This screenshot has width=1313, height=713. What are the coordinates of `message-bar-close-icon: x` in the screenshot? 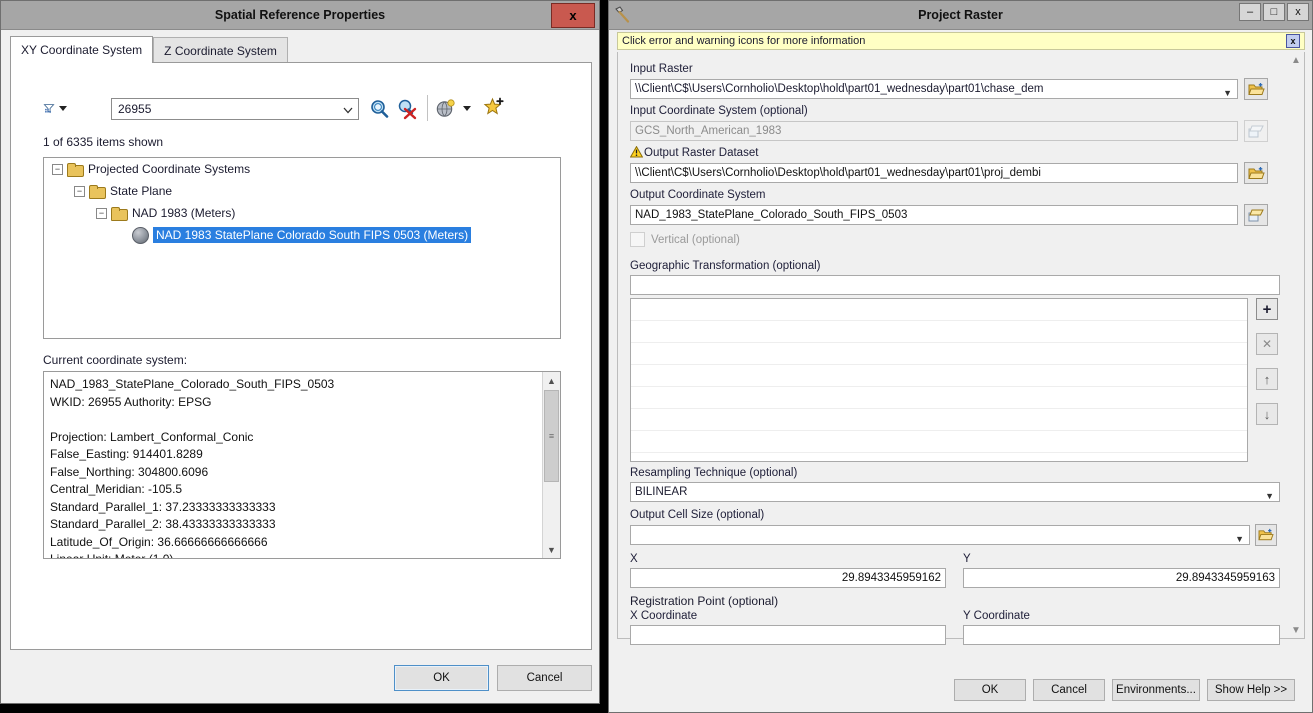 It's located at (1293, 41).